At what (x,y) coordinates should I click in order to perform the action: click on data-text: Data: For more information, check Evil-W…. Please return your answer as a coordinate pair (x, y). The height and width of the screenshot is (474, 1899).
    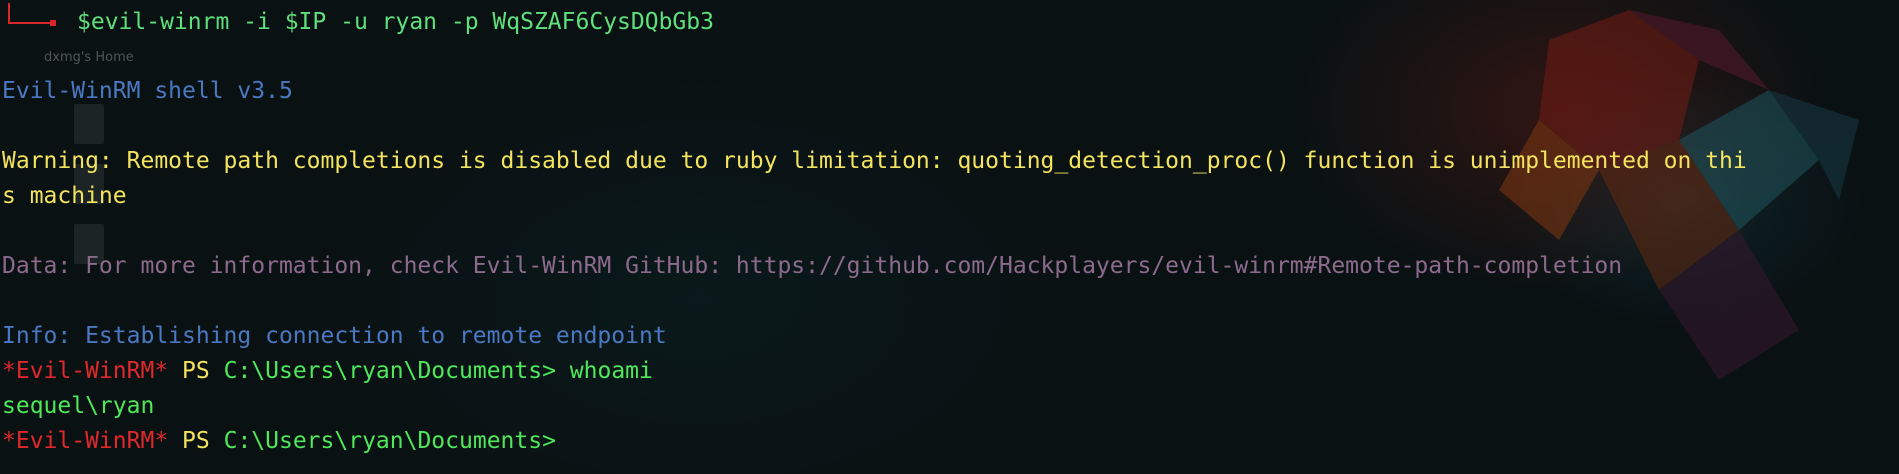
    Looking at the image, I should click on (812, 266).